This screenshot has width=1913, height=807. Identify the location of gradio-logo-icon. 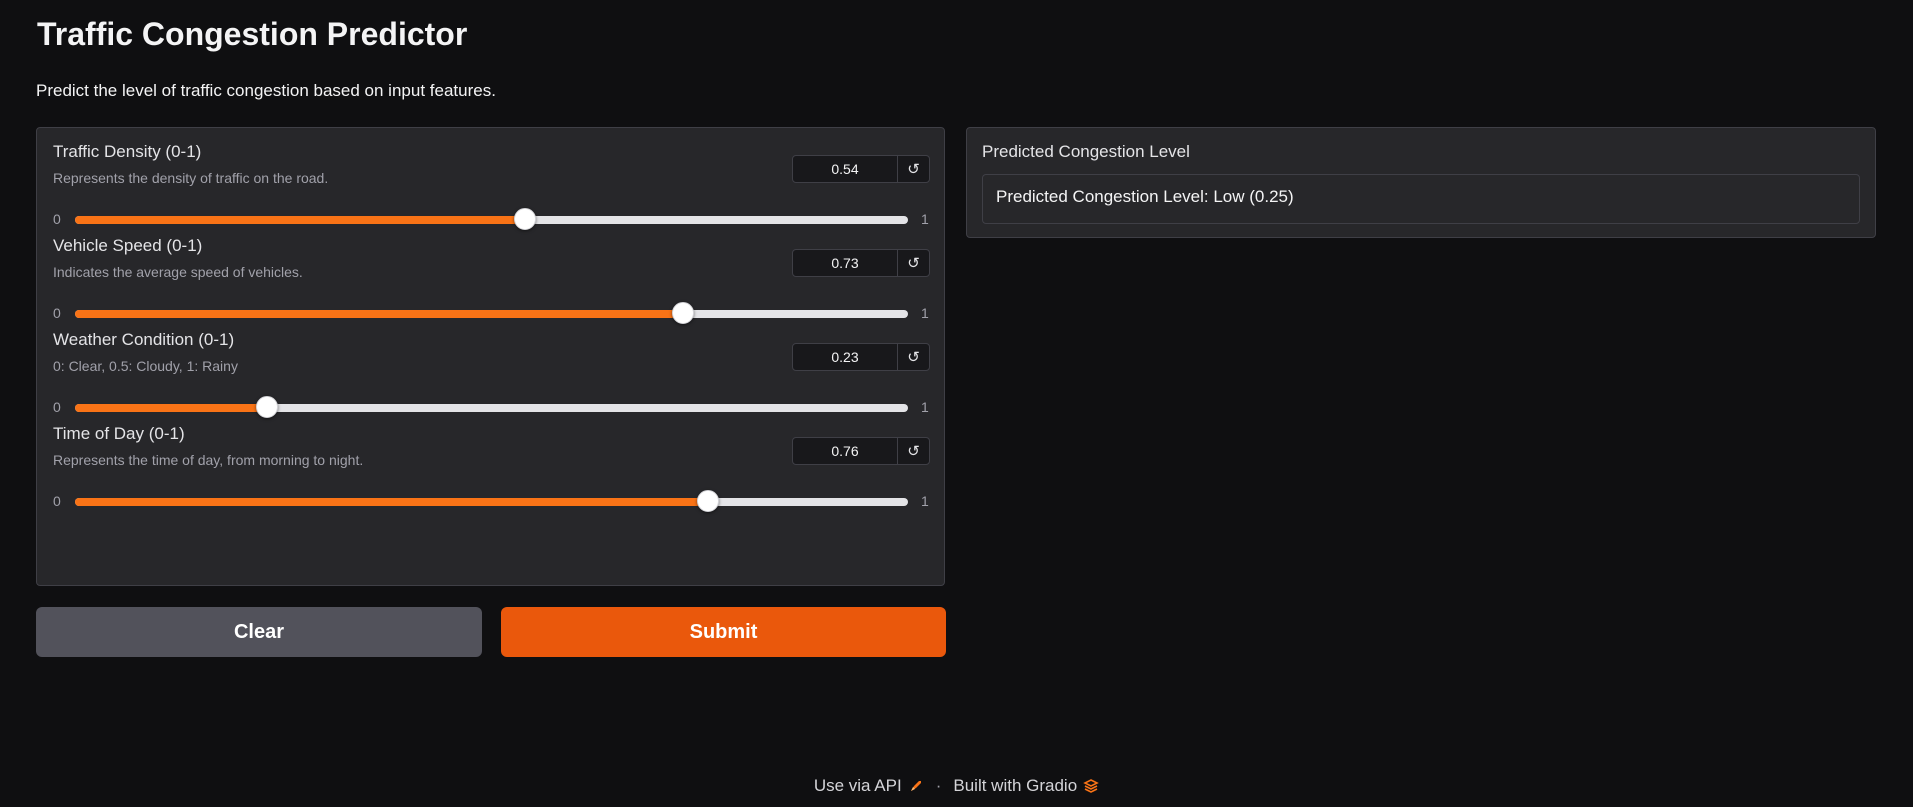
(1091, 786).